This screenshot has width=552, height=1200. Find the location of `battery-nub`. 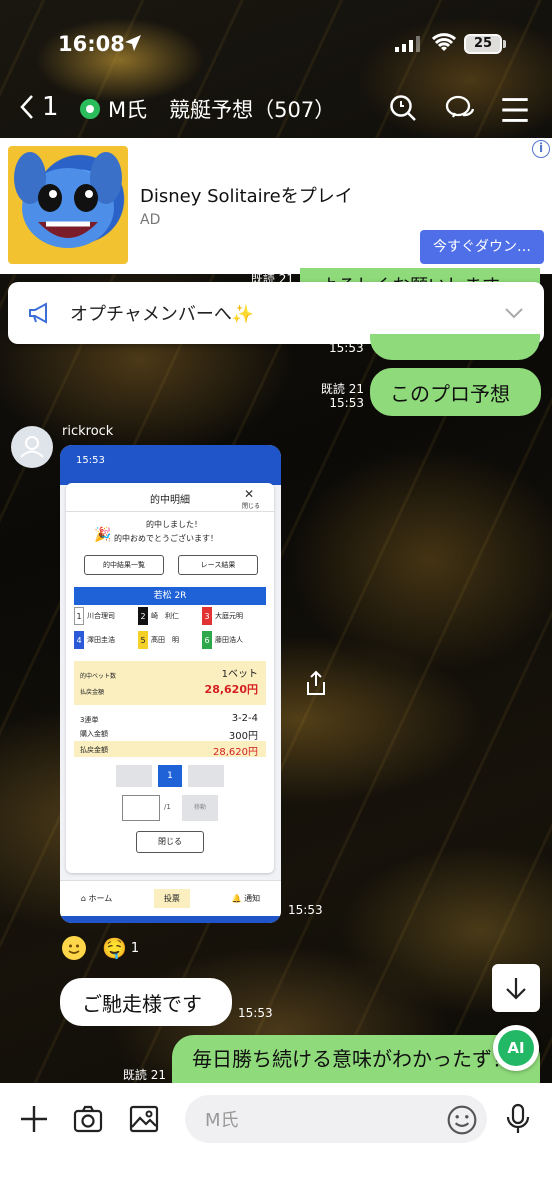

battery-nub is located at coordinates (504, 44).